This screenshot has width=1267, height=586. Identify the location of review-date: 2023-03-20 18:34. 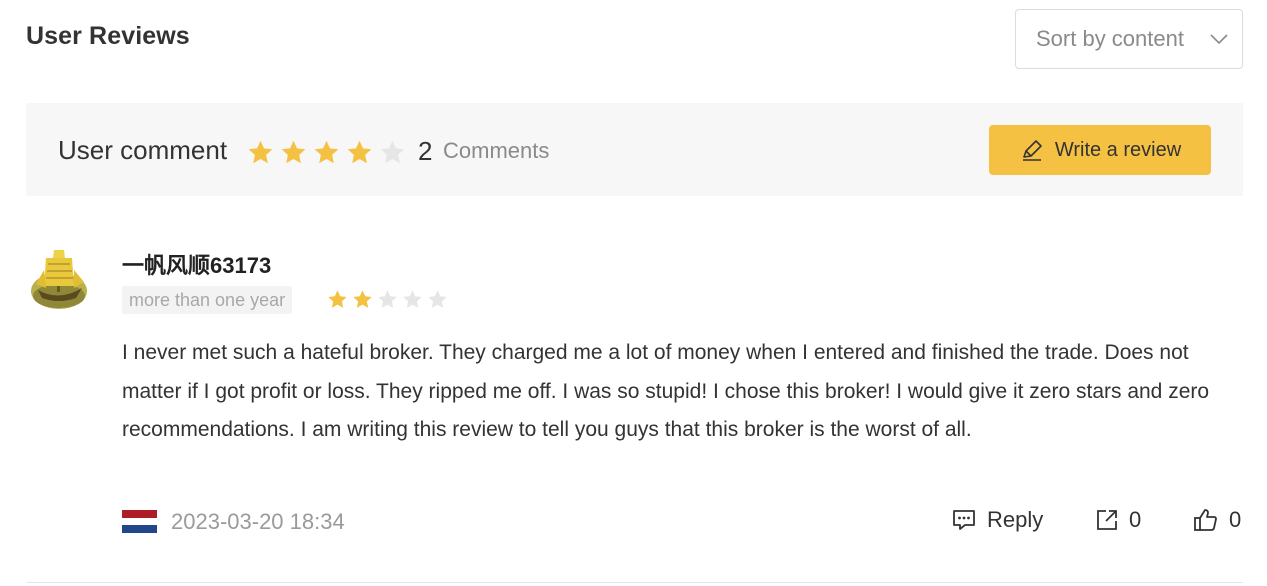
(258, 521).